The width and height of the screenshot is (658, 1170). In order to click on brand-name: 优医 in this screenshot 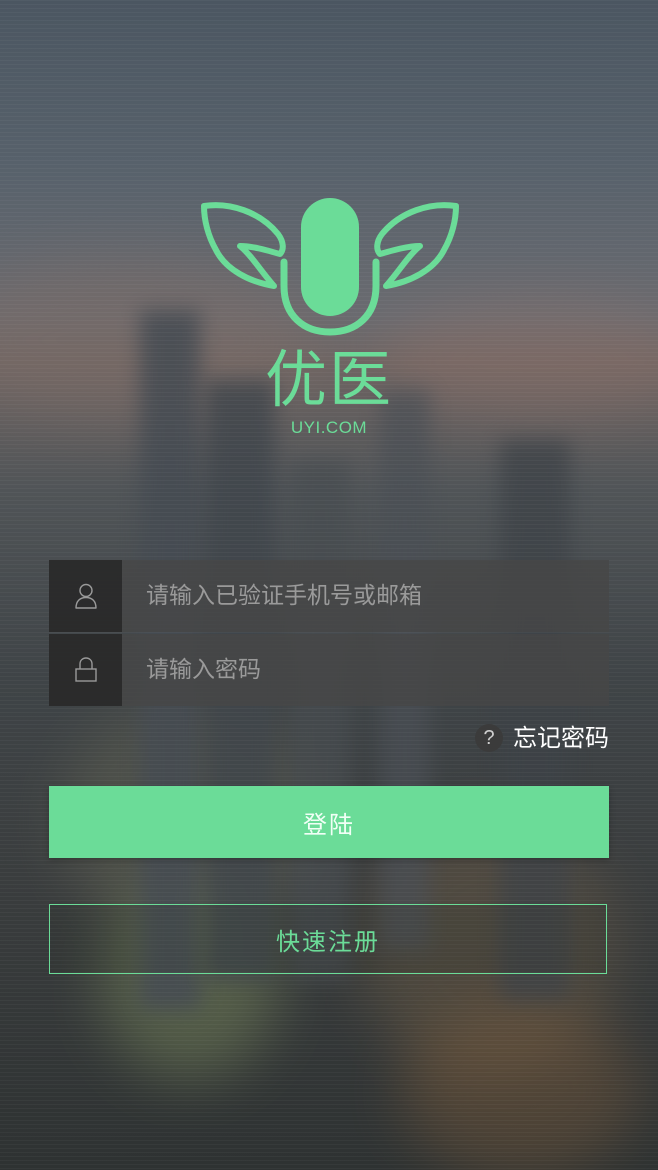, I will do `click(328, 379)`.